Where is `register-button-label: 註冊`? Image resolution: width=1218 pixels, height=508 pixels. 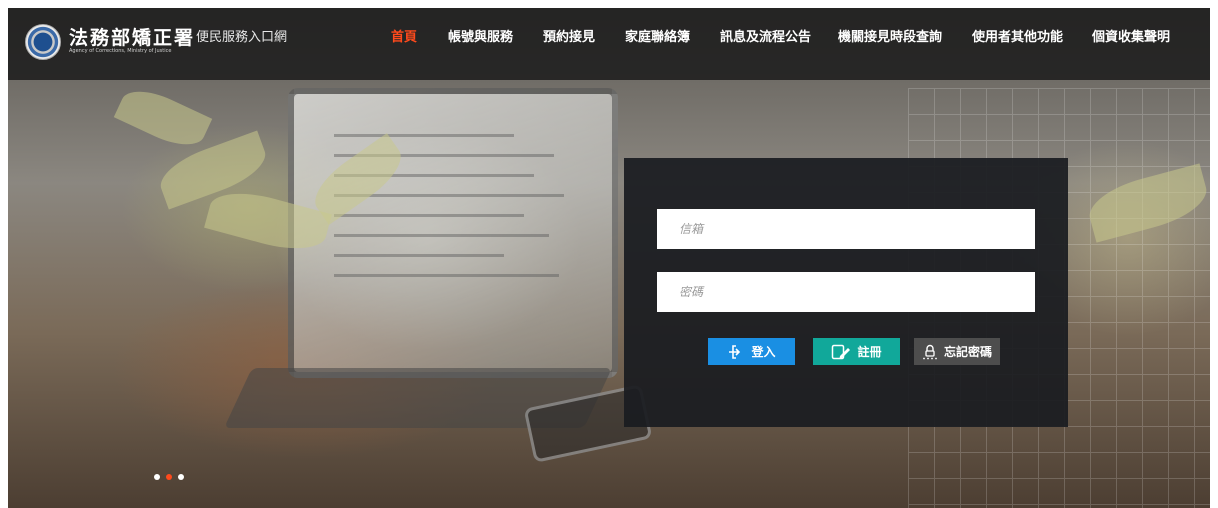
register-button-label: 註冊 is located at coordinates (869, 352).